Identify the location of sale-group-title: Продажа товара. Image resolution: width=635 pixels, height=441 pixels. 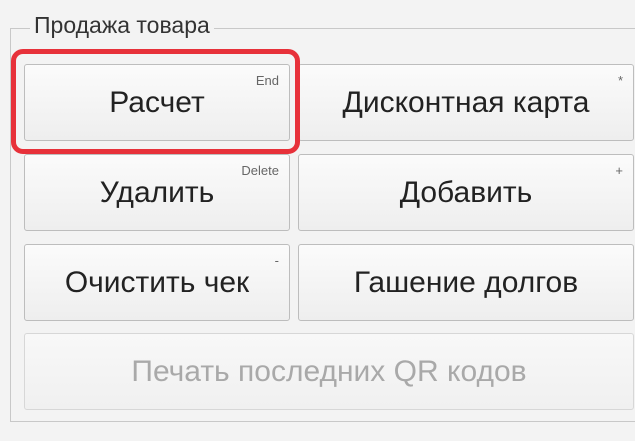
(122, 25).